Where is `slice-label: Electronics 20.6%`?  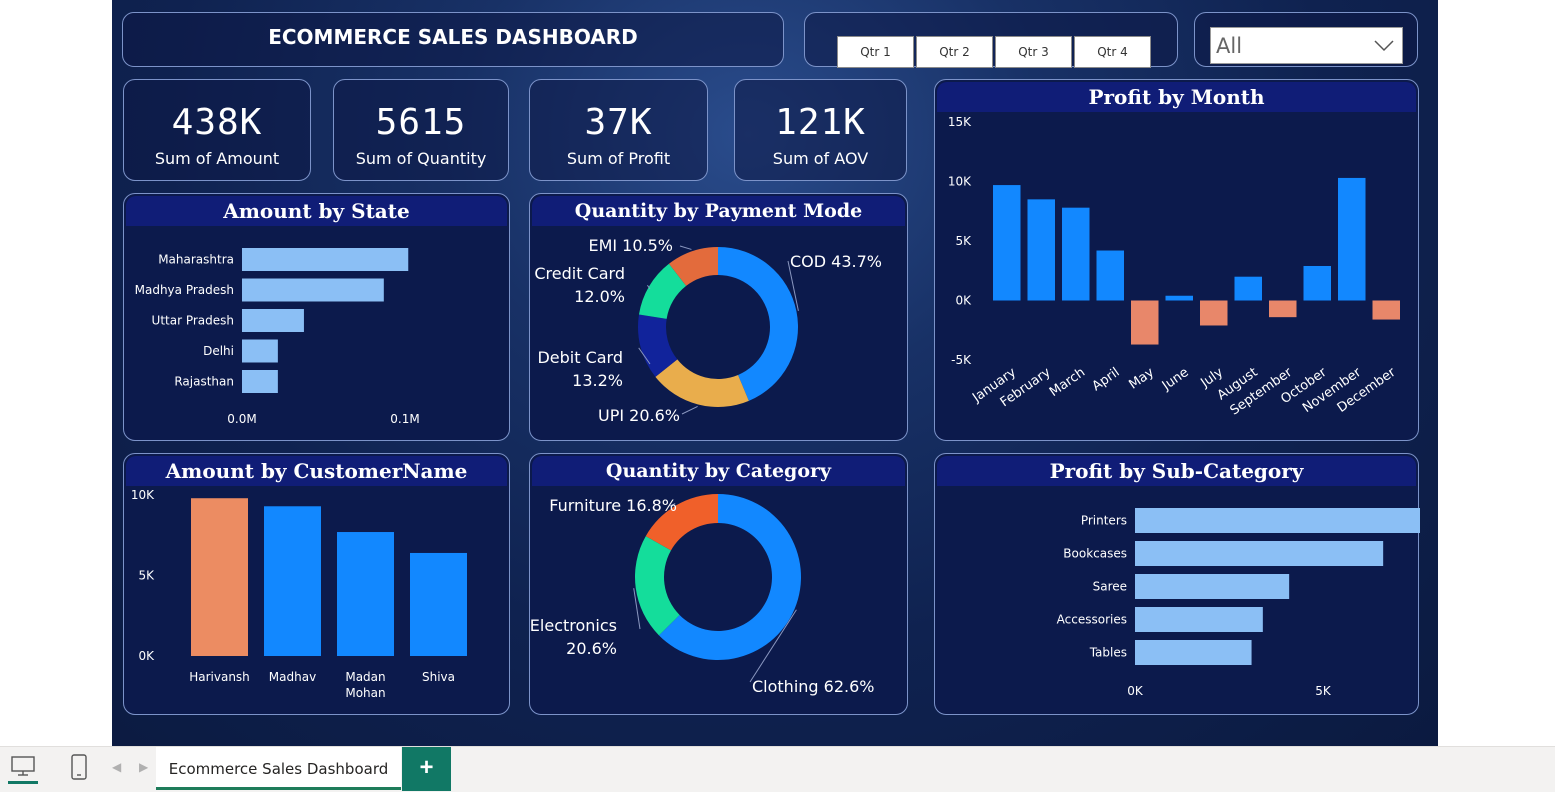
slice-label: Electronics 20.6% is located at coordinates (573, 637).